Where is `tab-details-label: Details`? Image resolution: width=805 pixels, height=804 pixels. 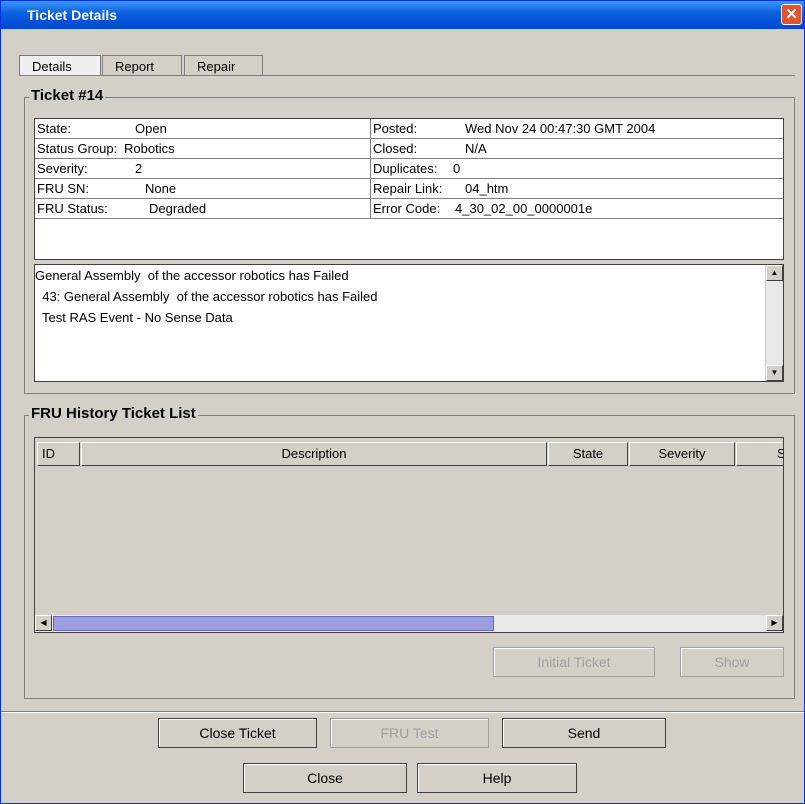 tab-details-label: Details is located at coordinates (52, 66).